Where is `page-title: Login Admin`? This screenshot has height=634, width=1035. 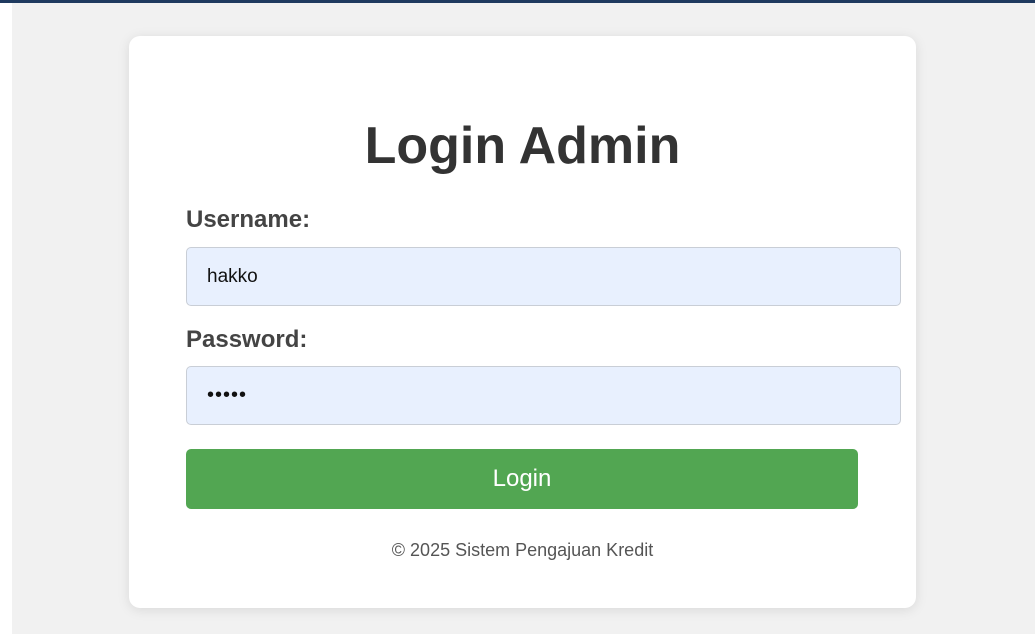
page-title: Login Admin is located at coordinates (522, 146).